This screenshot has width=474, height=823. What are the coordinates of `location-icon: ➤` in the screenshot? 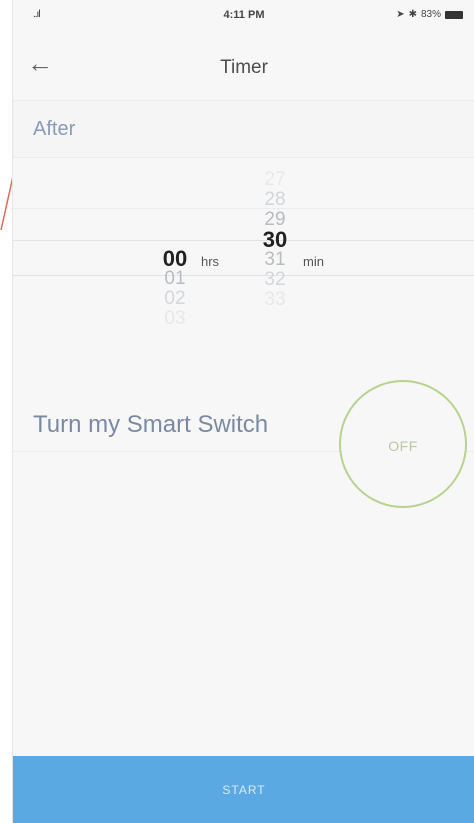 It's located at (400, 14).